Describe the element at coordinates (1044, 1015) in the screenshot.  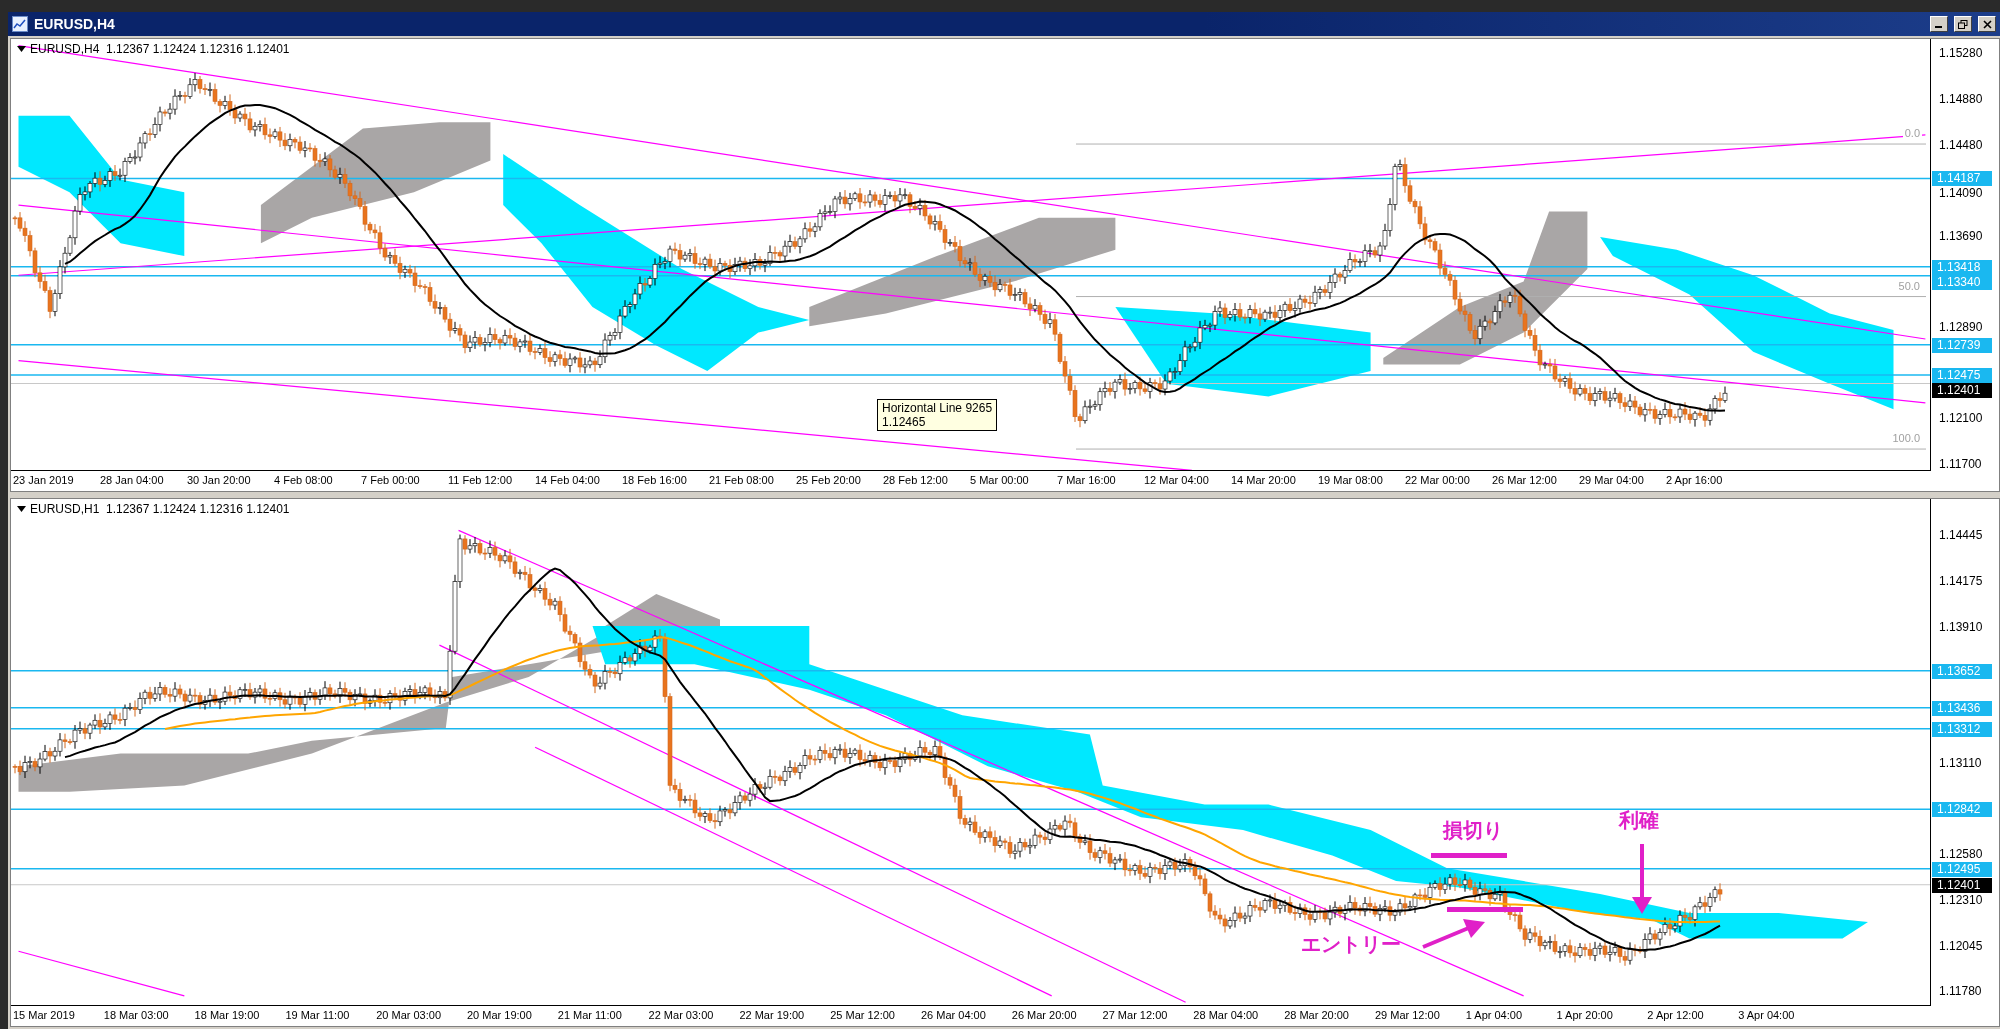
I see `time-label: 26 Mar 20:00` at that location.